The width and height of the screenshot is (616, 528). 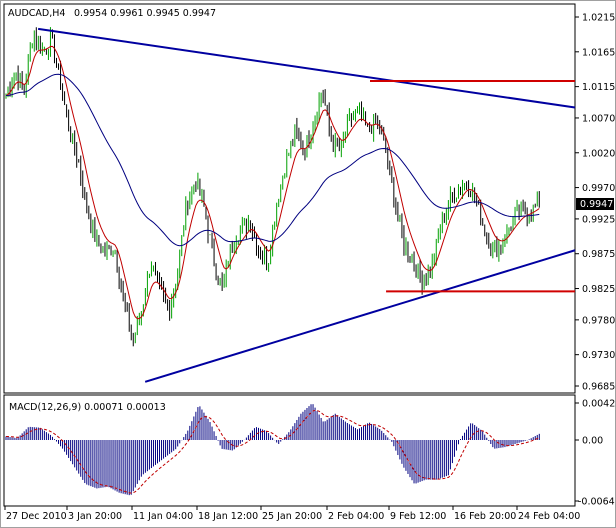 What do you see at coordinates (163, 516) in the screenshot?
I see `x-tick-label: 11 Jan 04:00` at bounding box center [163, 516].